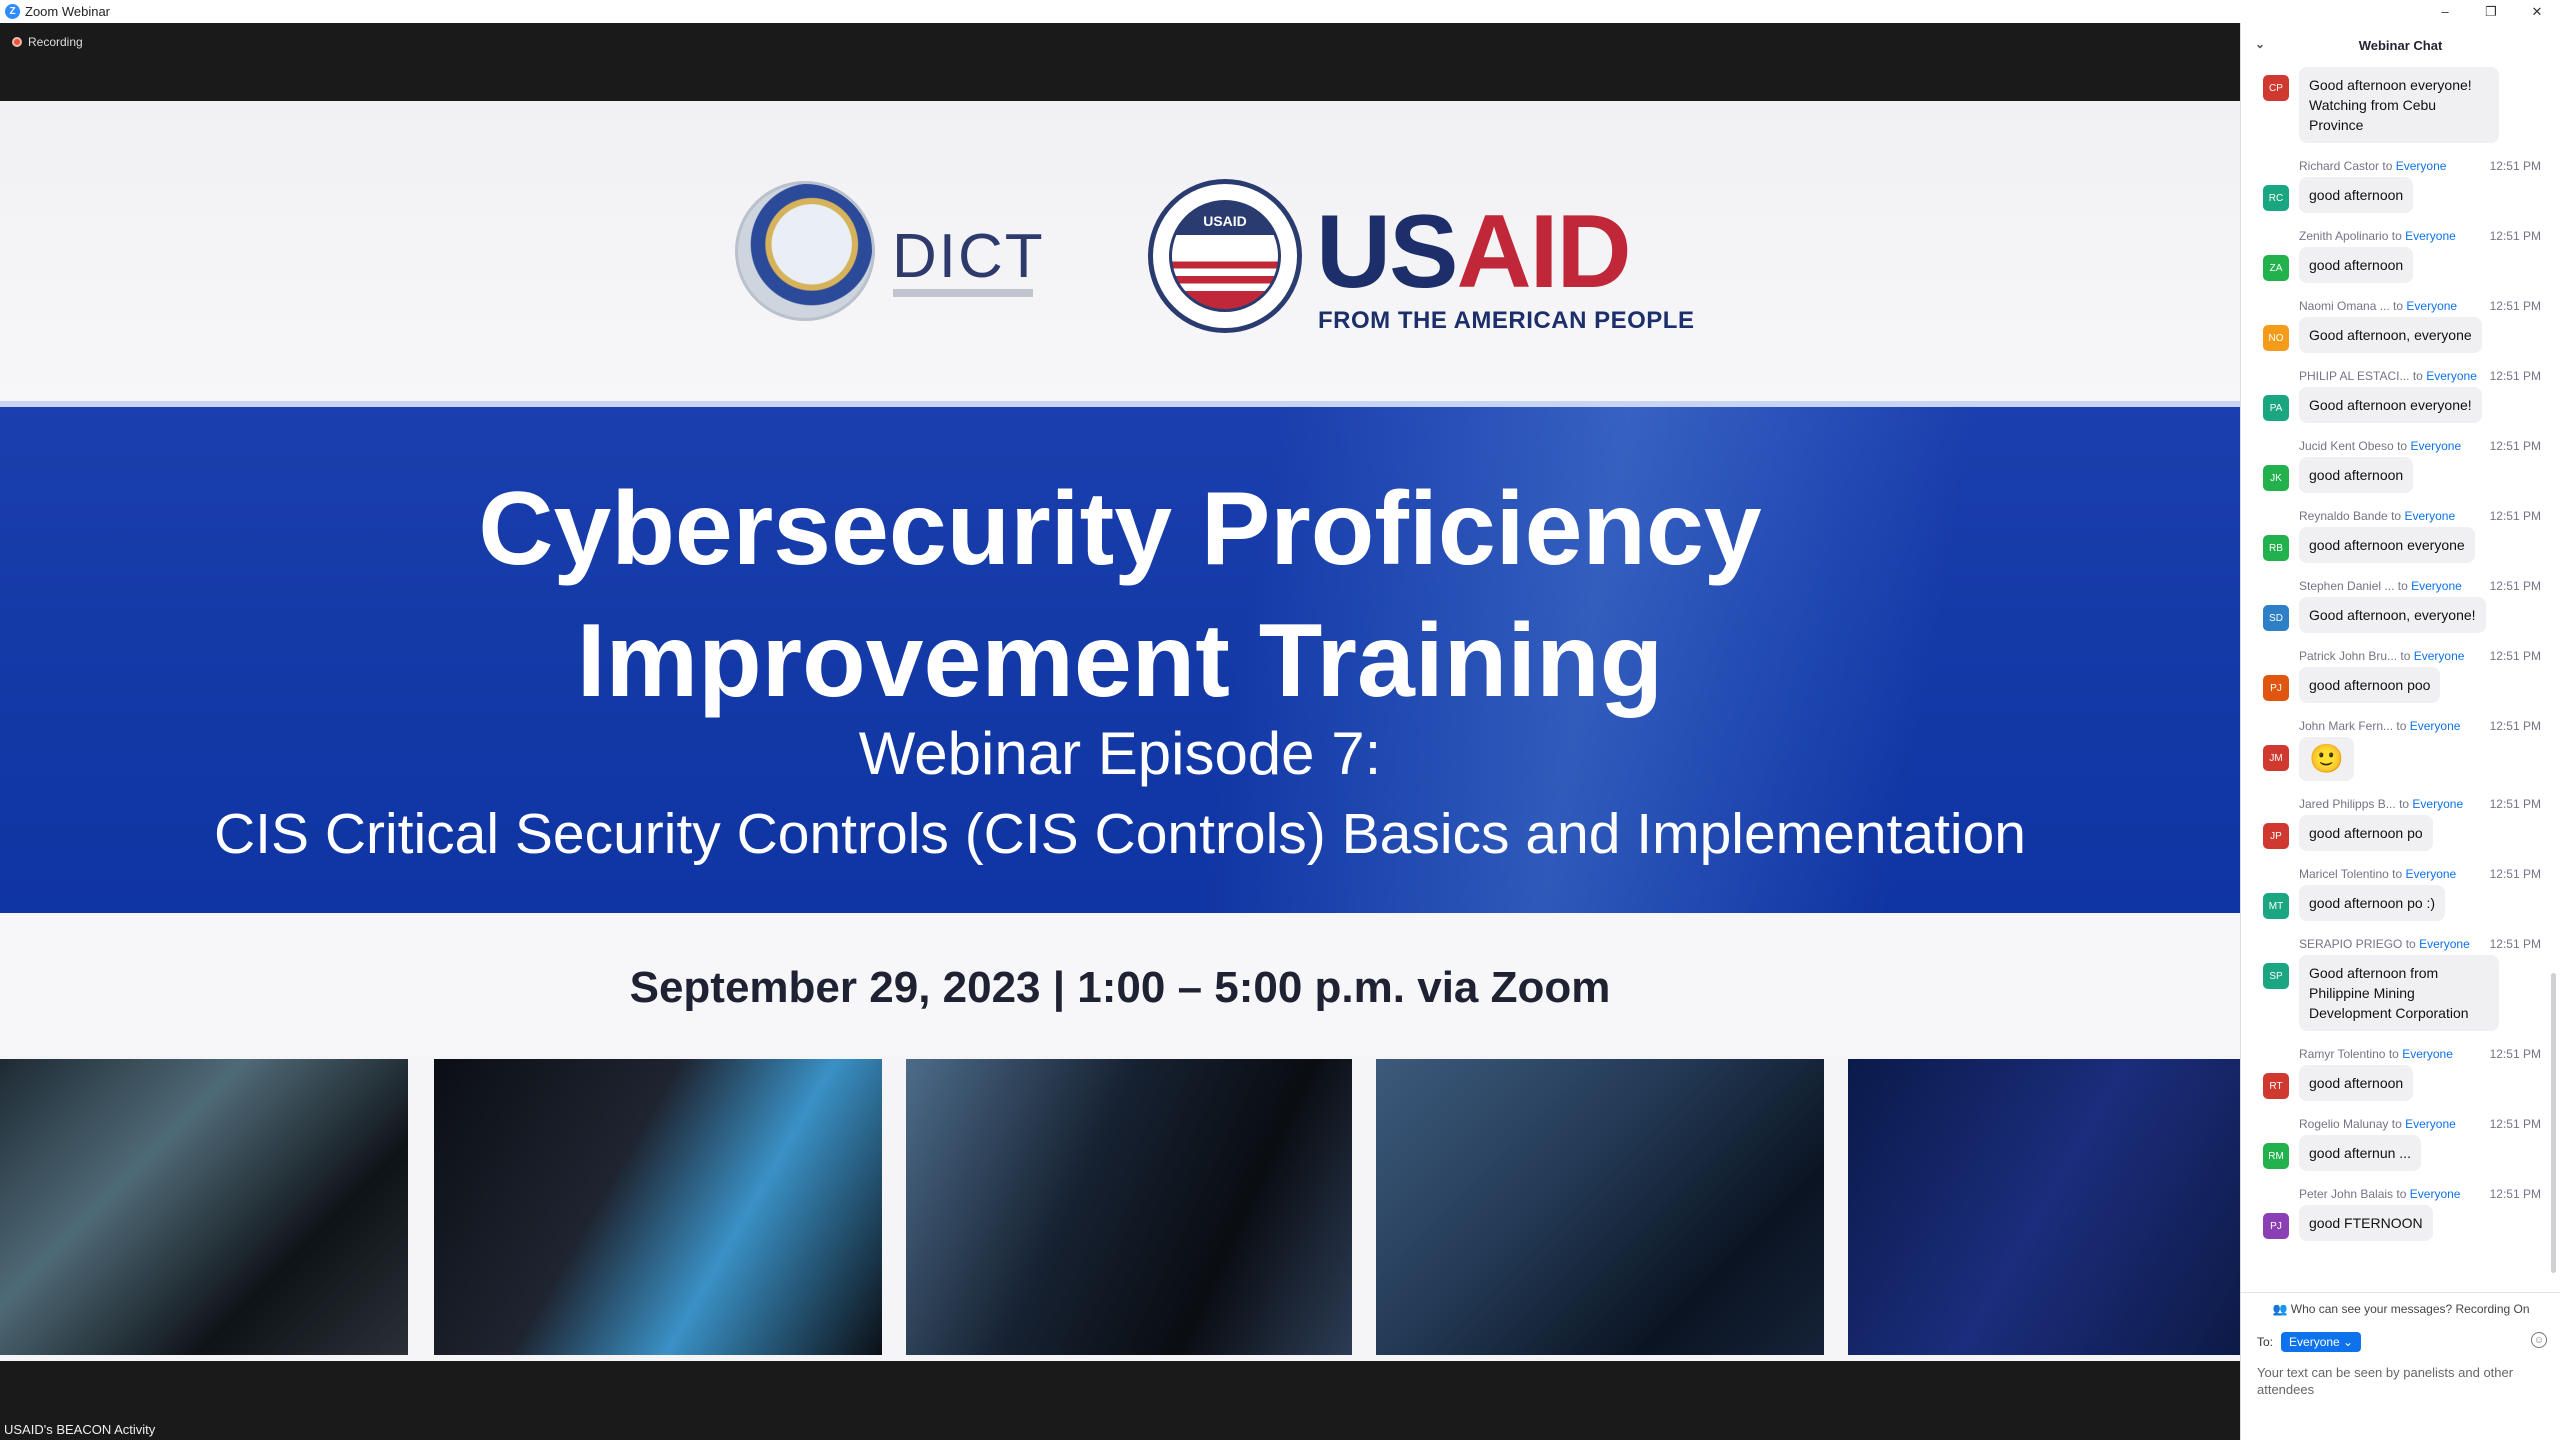  What do you see at coordinates (2321, 1342) in the screenshot?
I see `recipient-dropdown: Everyone ⌄` at bounding box center [2321, 1342].